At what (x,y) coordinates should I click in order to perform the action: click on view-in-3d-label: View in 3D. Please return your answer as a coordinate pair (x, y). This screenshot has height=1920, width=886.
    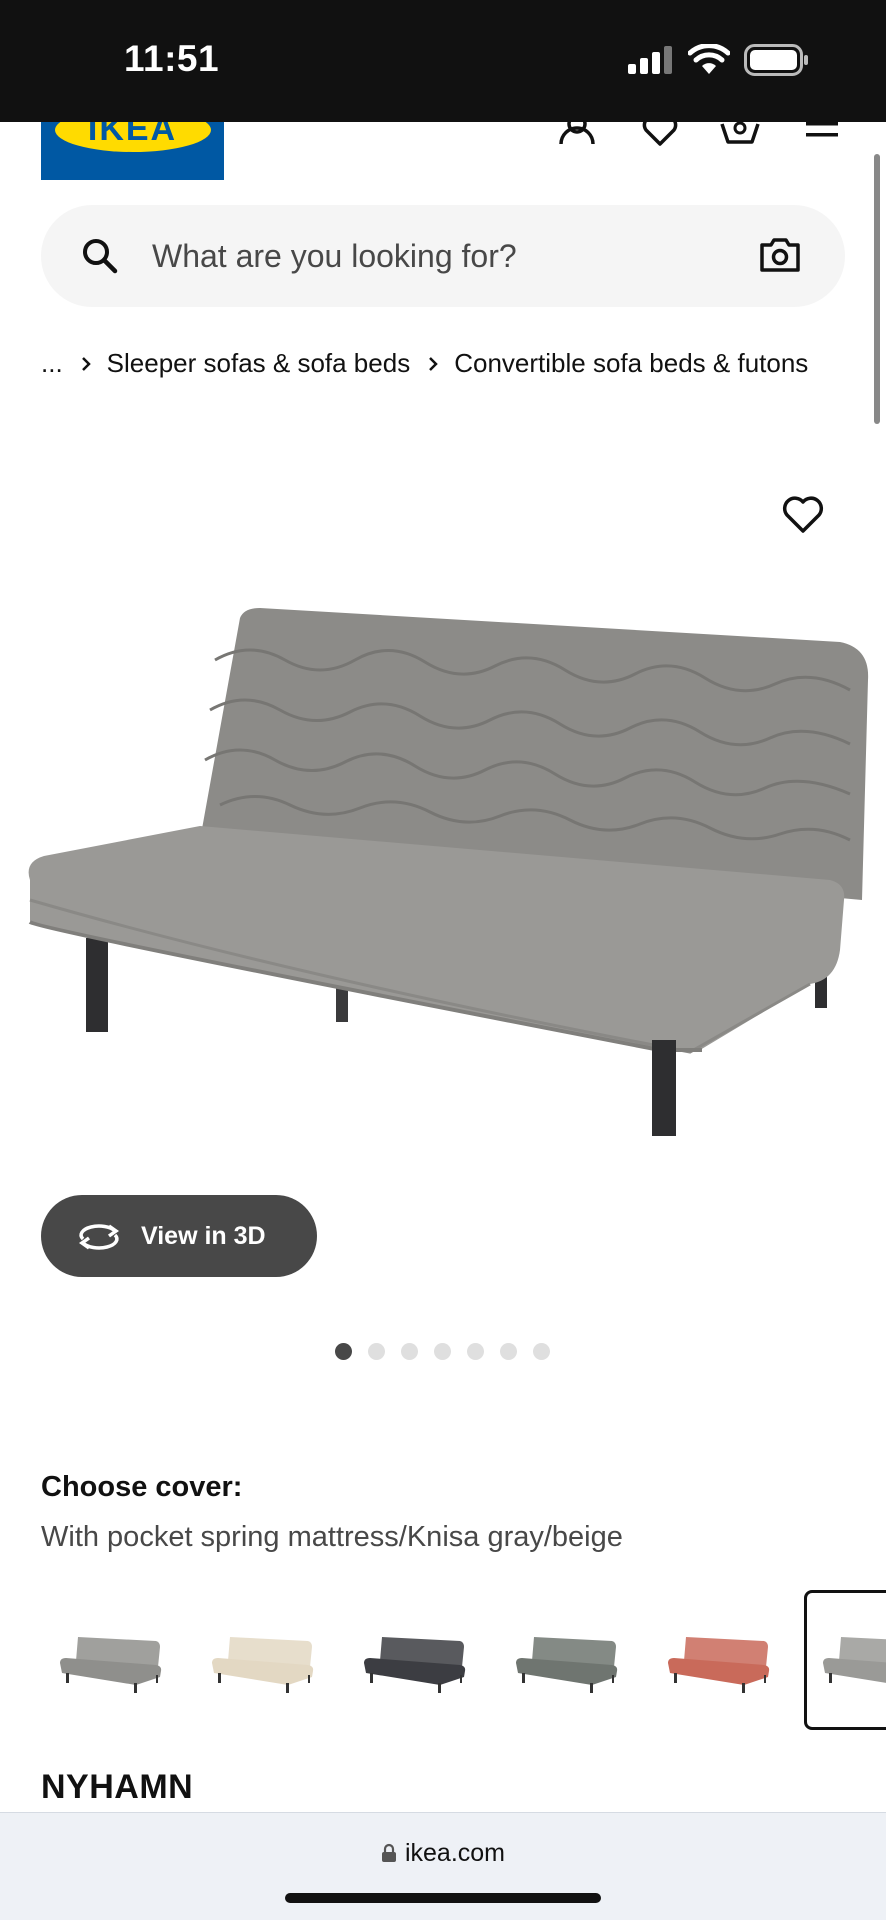
    Looking at the image, I should click on (203, 1235).